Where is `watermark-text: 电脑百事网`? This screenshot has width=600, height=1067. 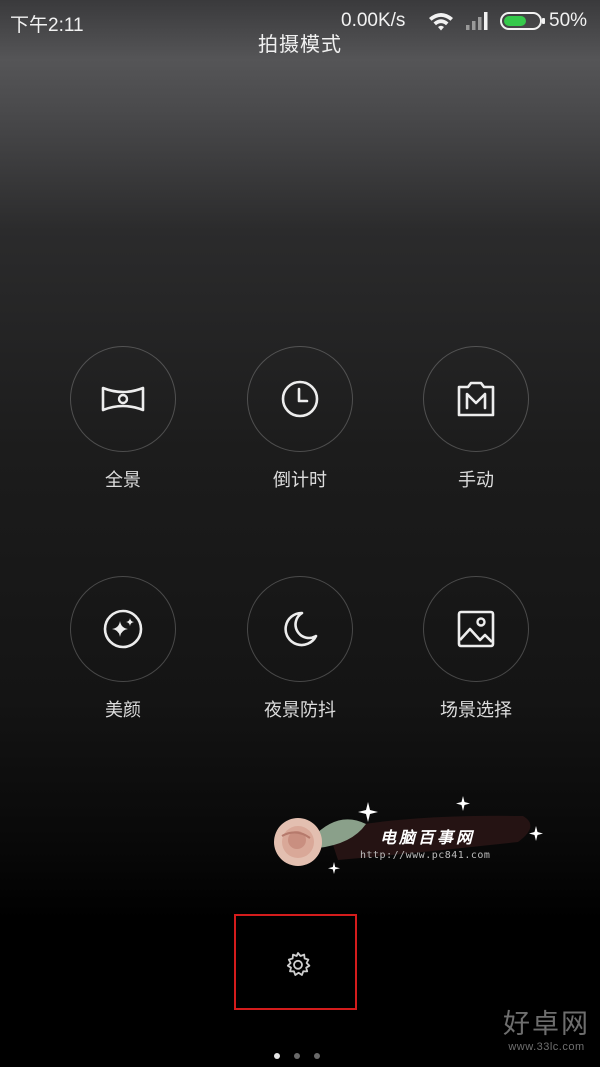 watermark-text: 电脑百事网 is located at coordinates (428, 837).